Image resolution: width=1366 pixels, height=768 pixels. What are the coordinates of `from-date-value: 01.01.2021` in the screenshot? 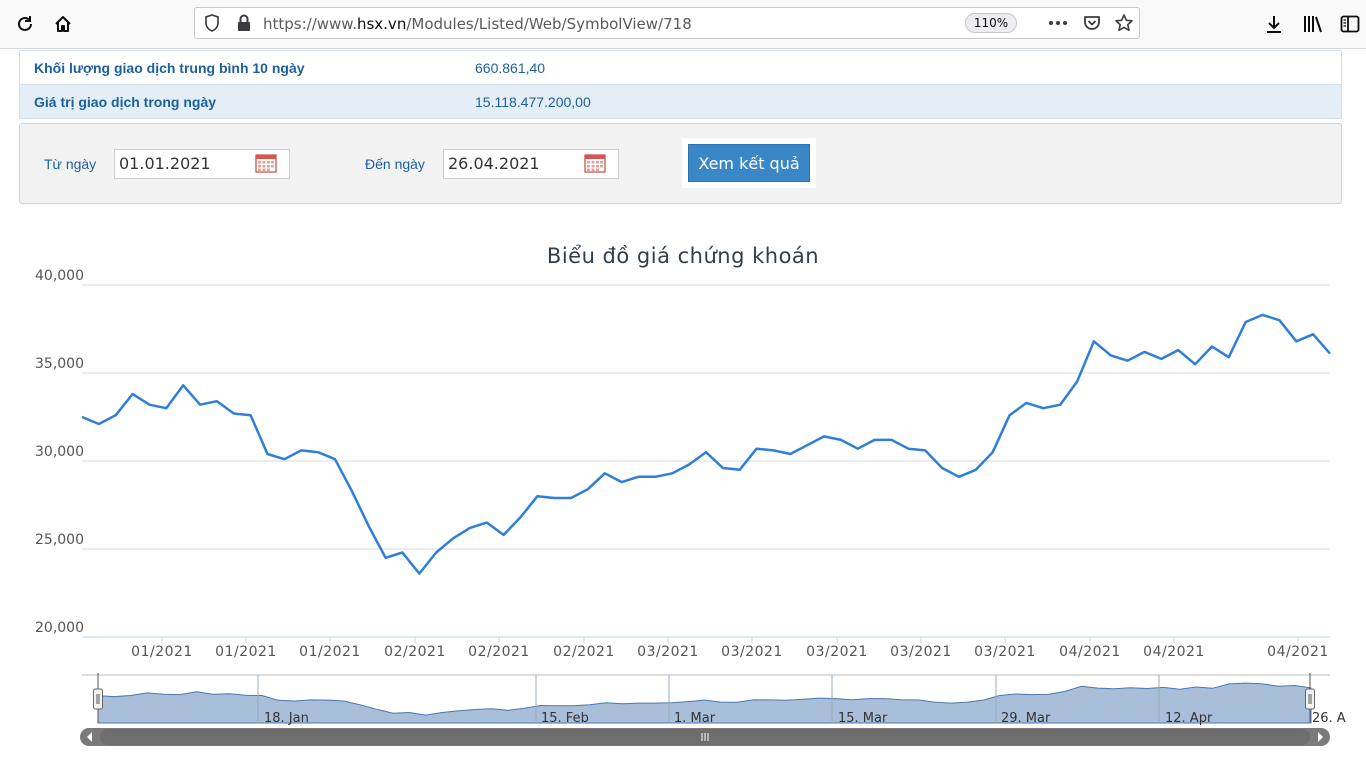 It's located at (165, 163).